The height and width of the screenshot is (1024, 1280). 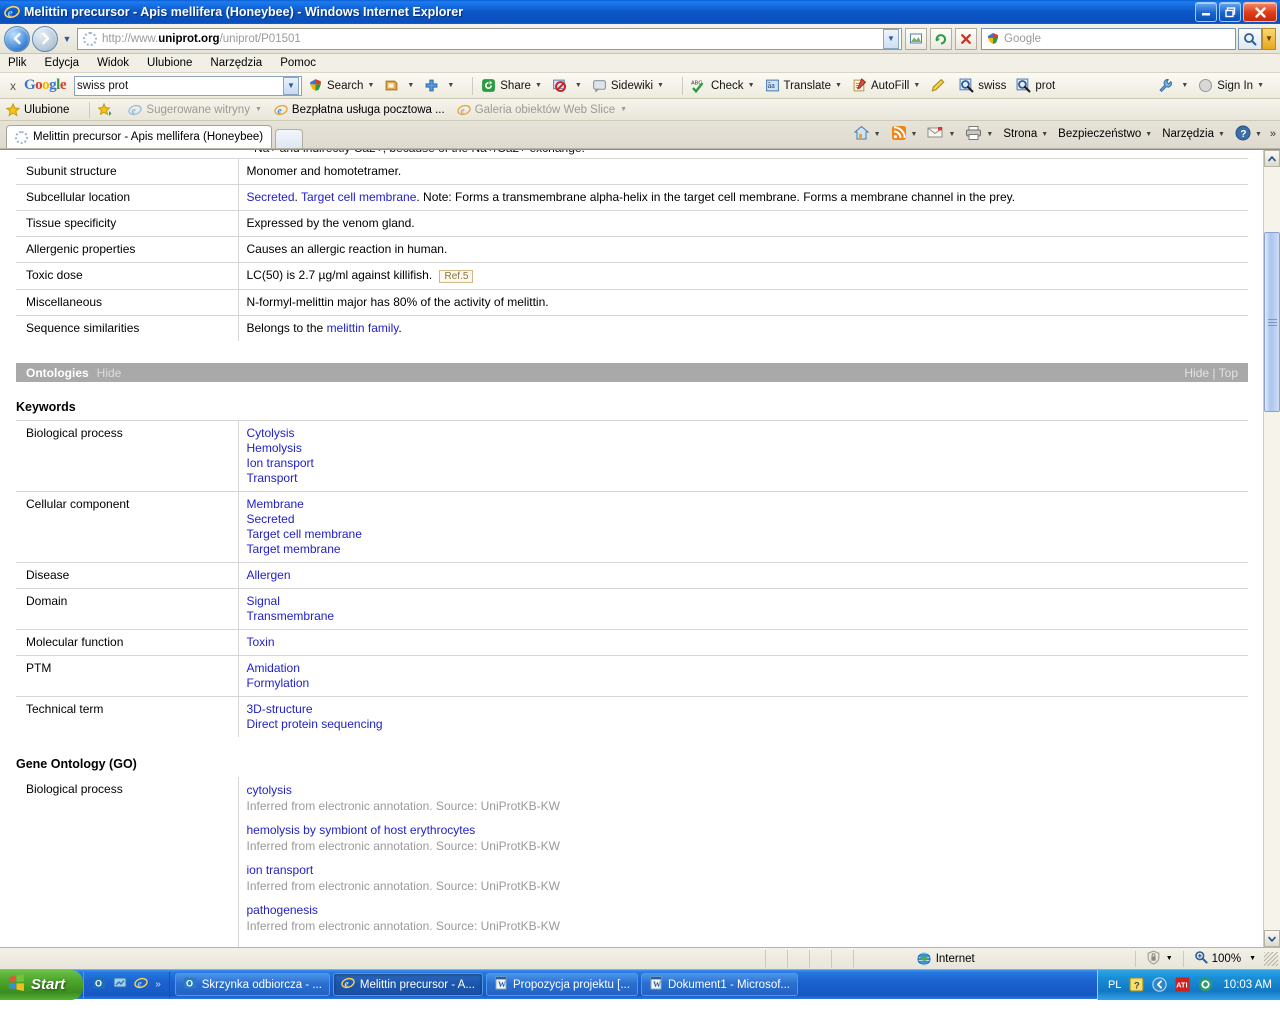 I want to click on outlook-quicklaunch-icon: O, so click(x=99, y=984).